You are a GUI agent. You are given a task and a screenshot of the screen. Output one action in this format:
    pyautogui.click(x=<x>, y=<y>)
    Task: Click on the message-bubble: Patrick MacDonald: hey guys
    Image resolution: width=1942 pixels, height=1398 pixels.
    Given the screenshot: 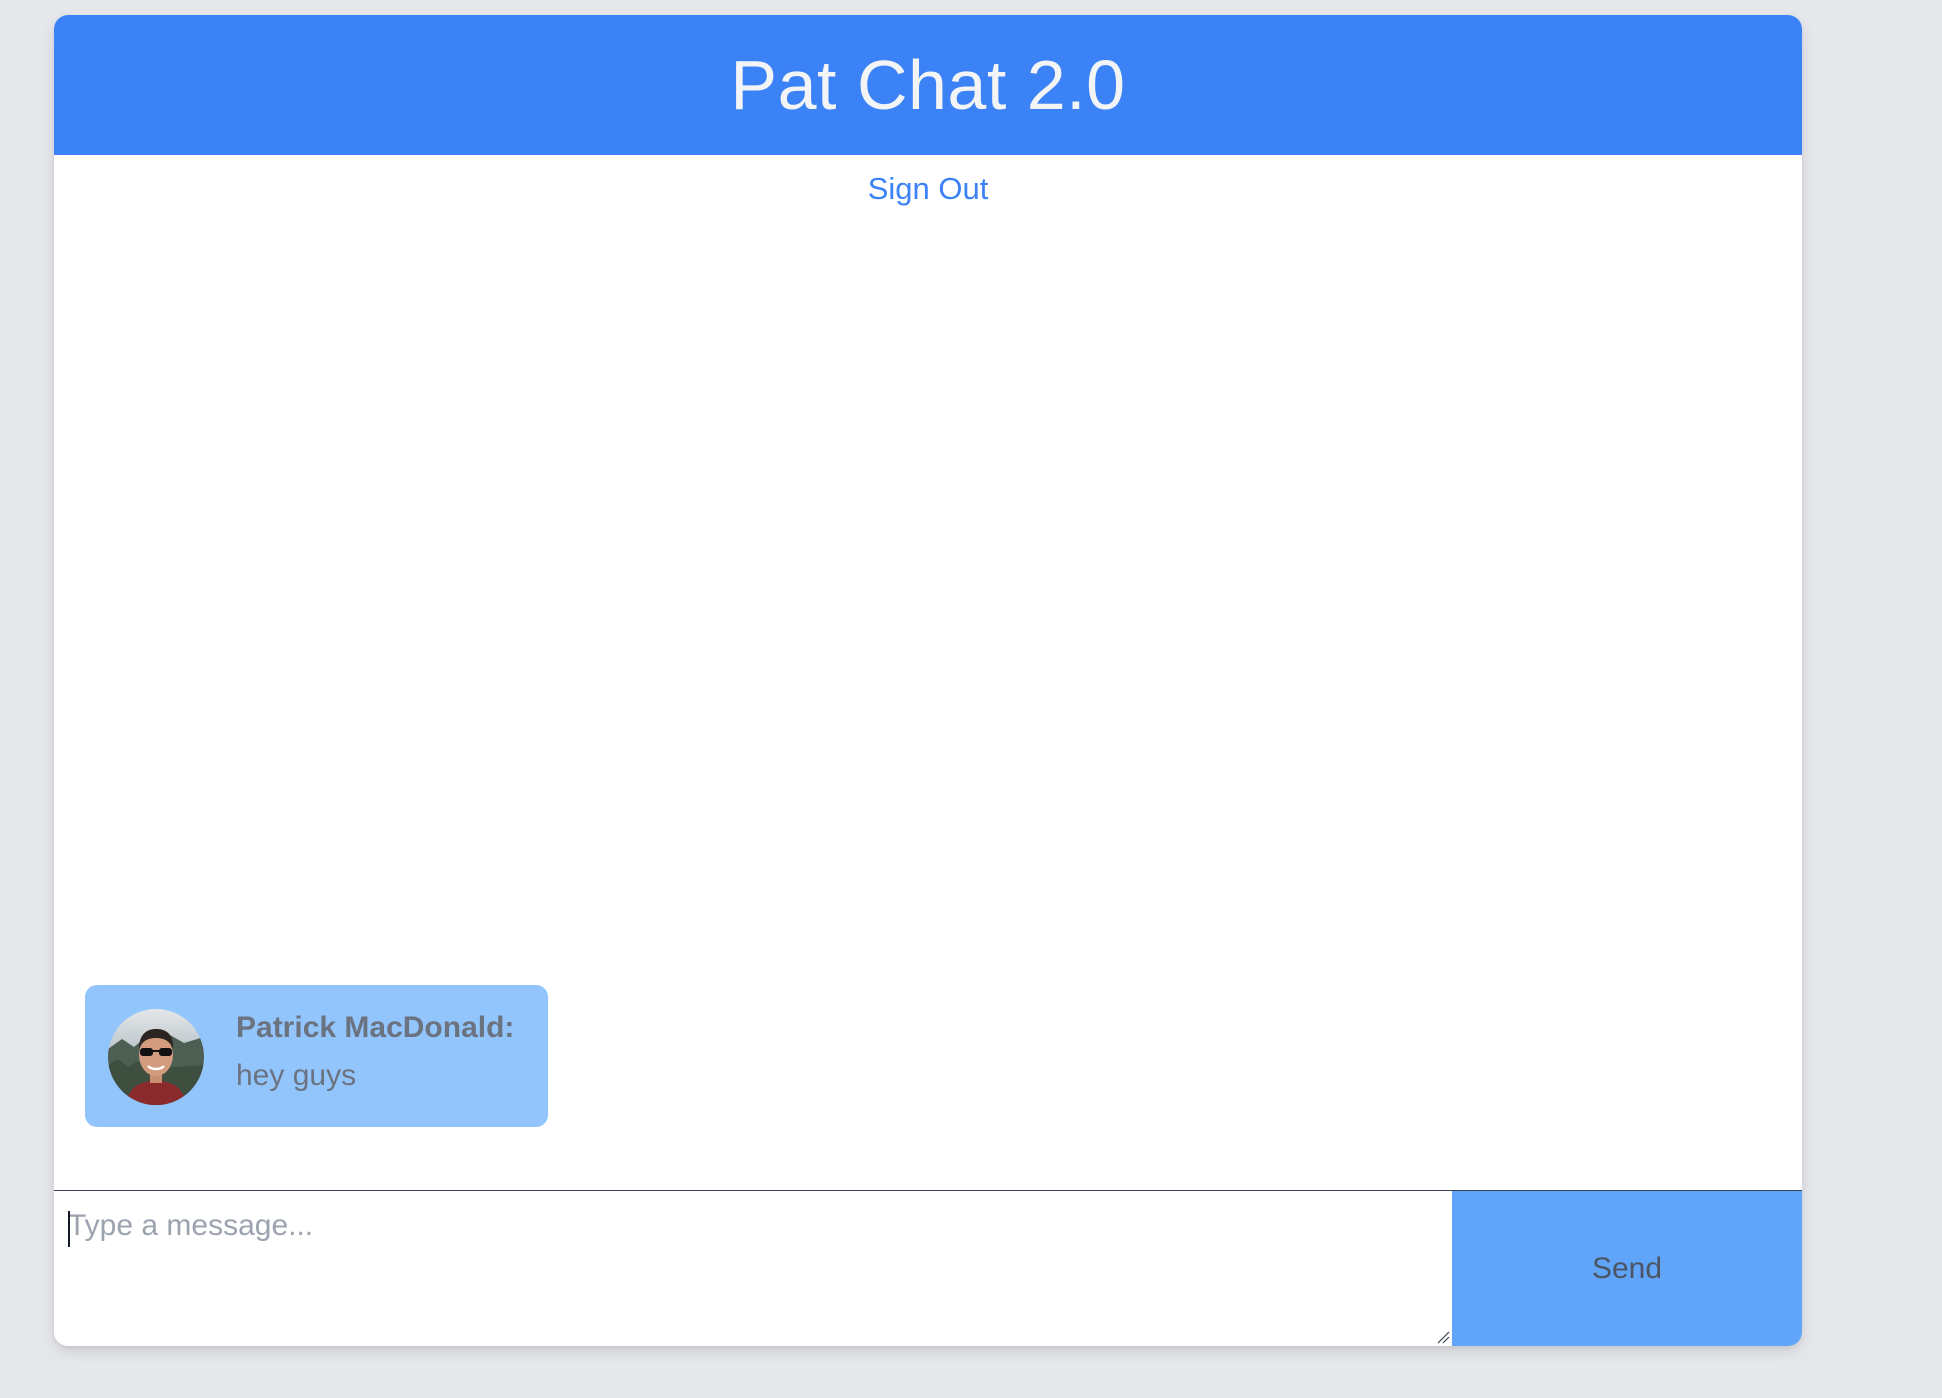 What is the action you would take?
    pyautogui.click(x=316, y=1056)
    